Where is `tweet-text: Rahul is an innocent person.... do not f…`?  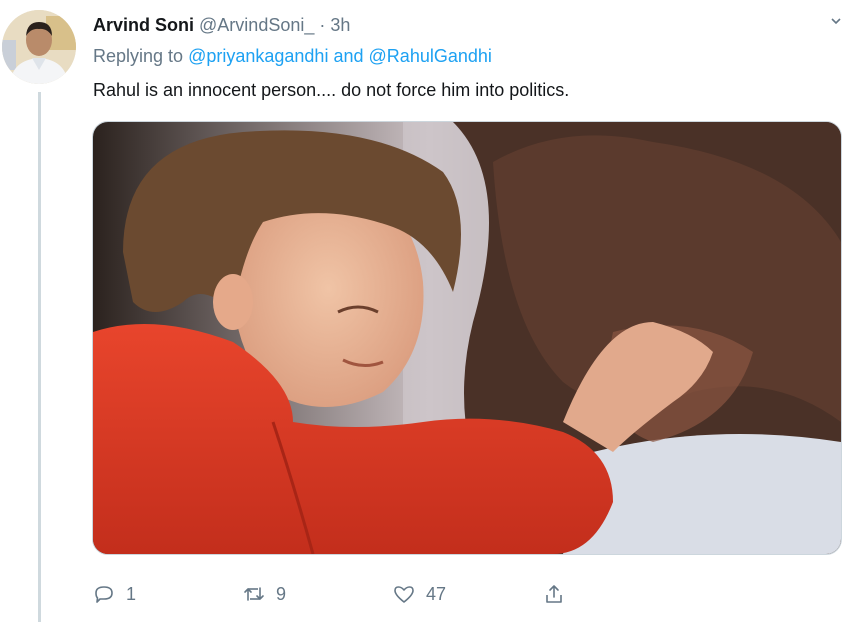
tweet-text: Rahul is an innocent person.... do not f… is located at coordinates (331, 90).